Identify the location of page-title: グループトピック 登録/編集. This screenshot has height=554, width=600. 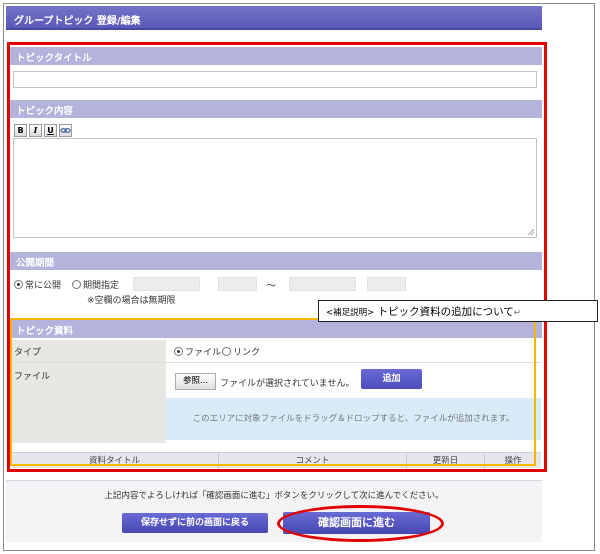
(274, 18).